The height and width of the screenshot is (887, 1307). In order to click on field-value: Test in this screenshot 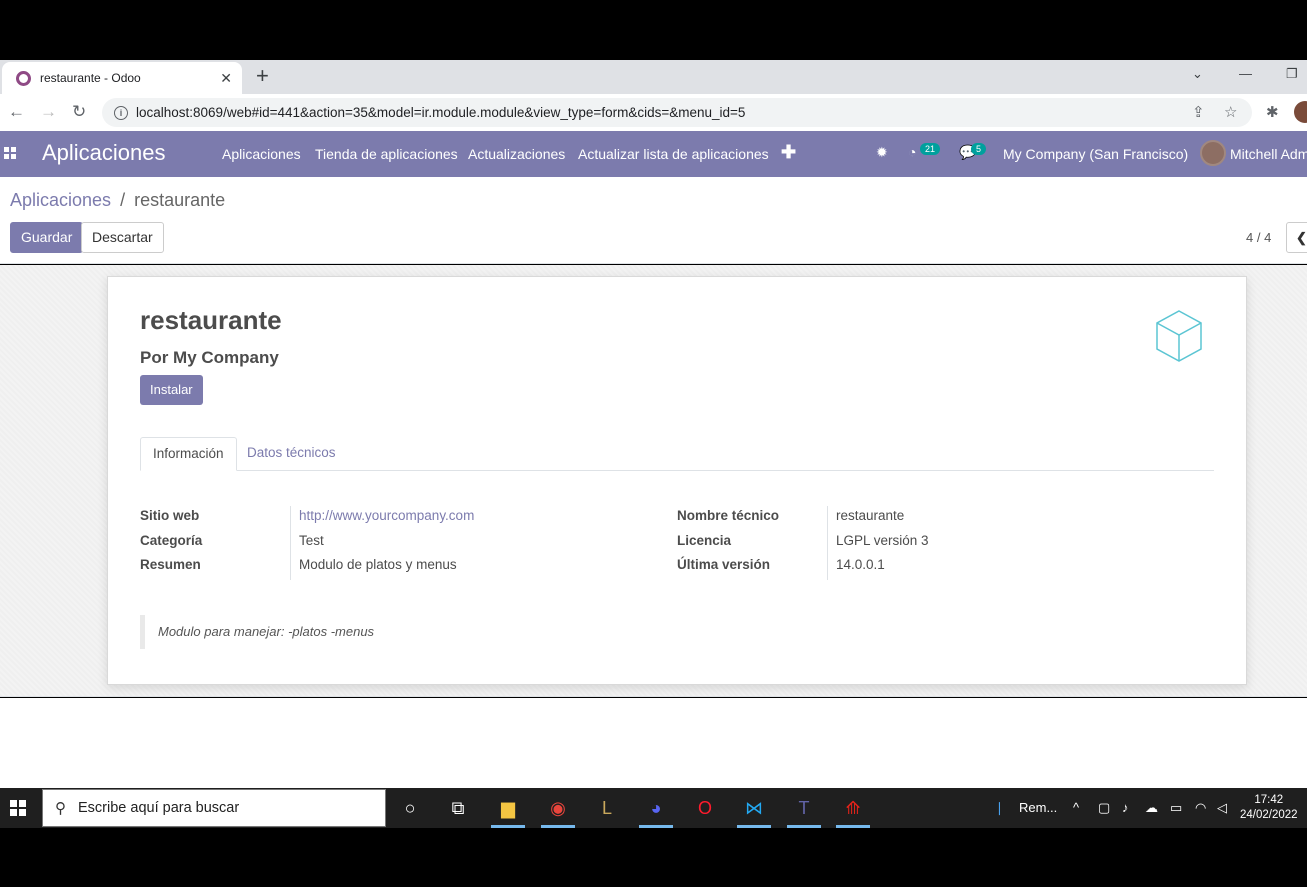, I will do `click(311, 540)`.